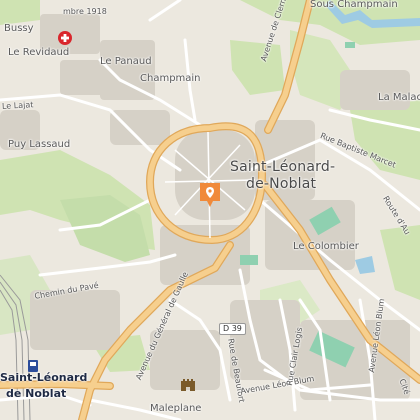  What do you see at coordinates (210, 195) in the screenshot?
I see `location-pin-icon` at bounding box center [210, 195].